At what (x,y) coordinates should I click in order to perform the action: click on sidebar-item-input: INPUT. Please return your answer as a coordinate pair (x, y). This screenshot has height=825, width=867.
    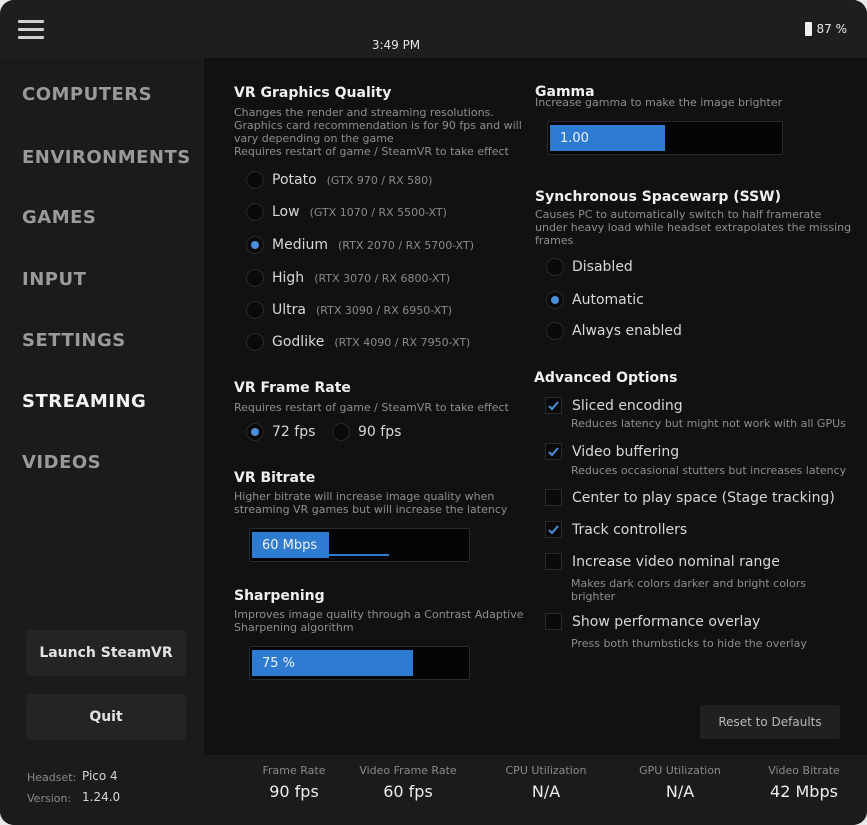
    Looking at the image, I should click on (54, 279).